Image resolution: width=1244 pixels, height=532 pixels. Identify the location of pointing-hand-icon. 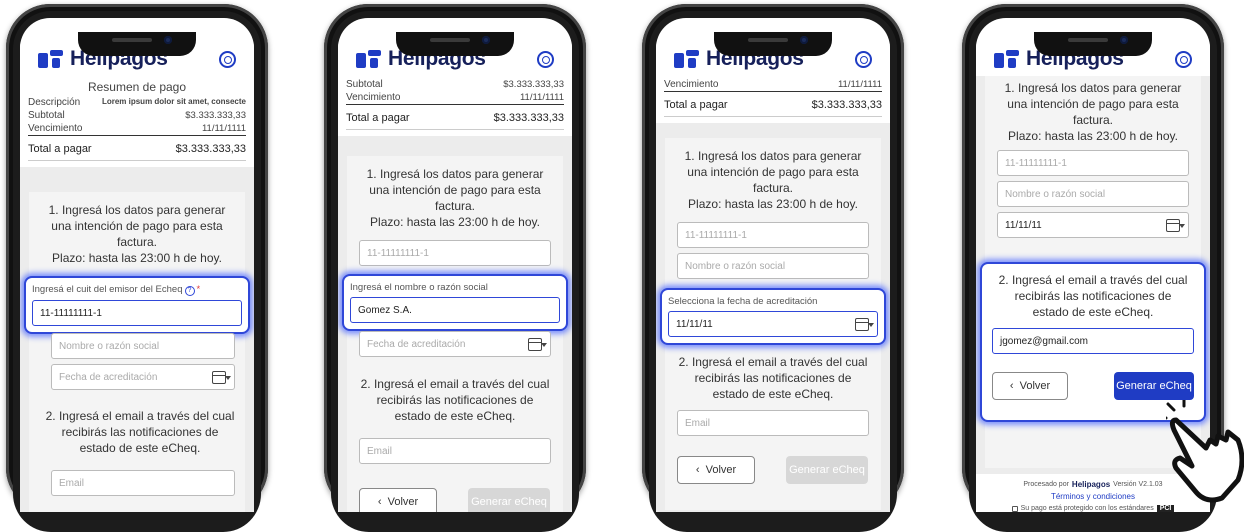
(1205, 451).